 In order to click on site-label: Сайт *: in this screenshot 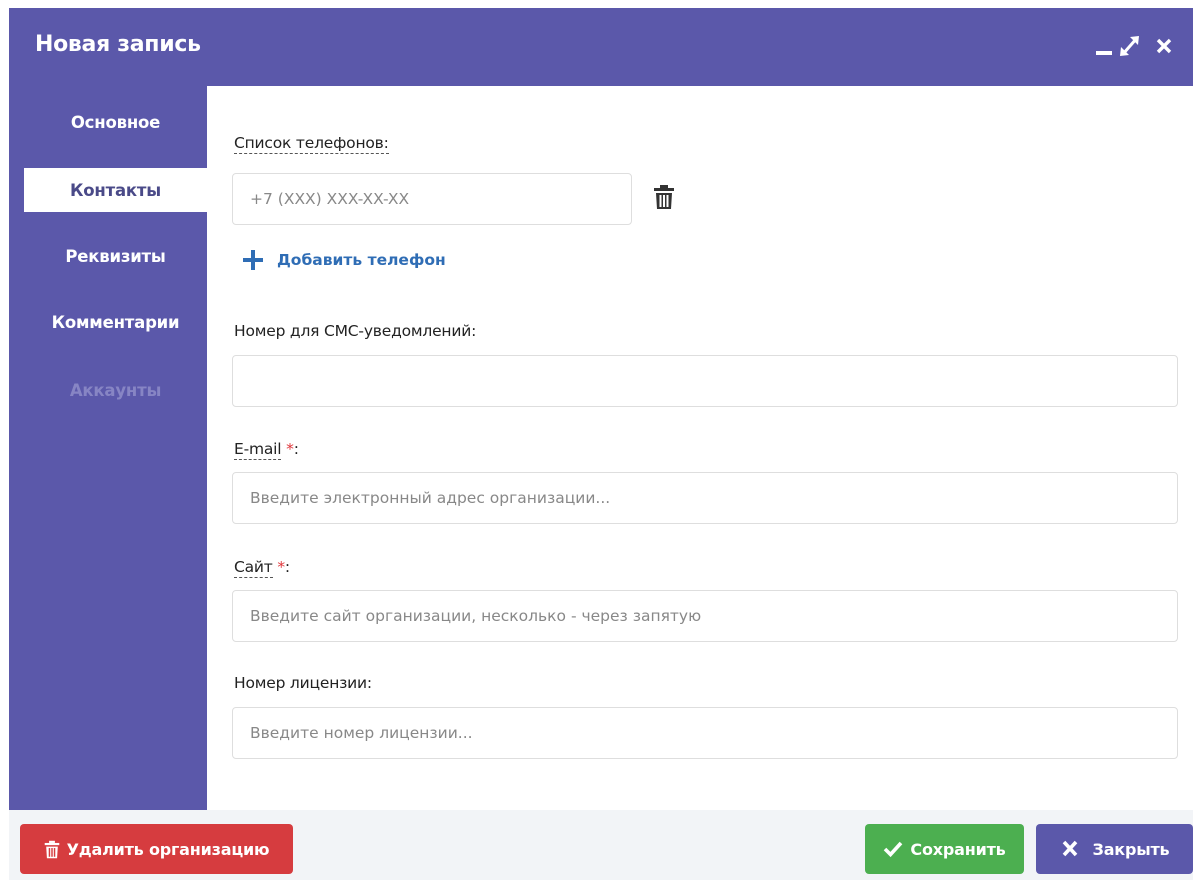, I will do `click(262, 568)`.